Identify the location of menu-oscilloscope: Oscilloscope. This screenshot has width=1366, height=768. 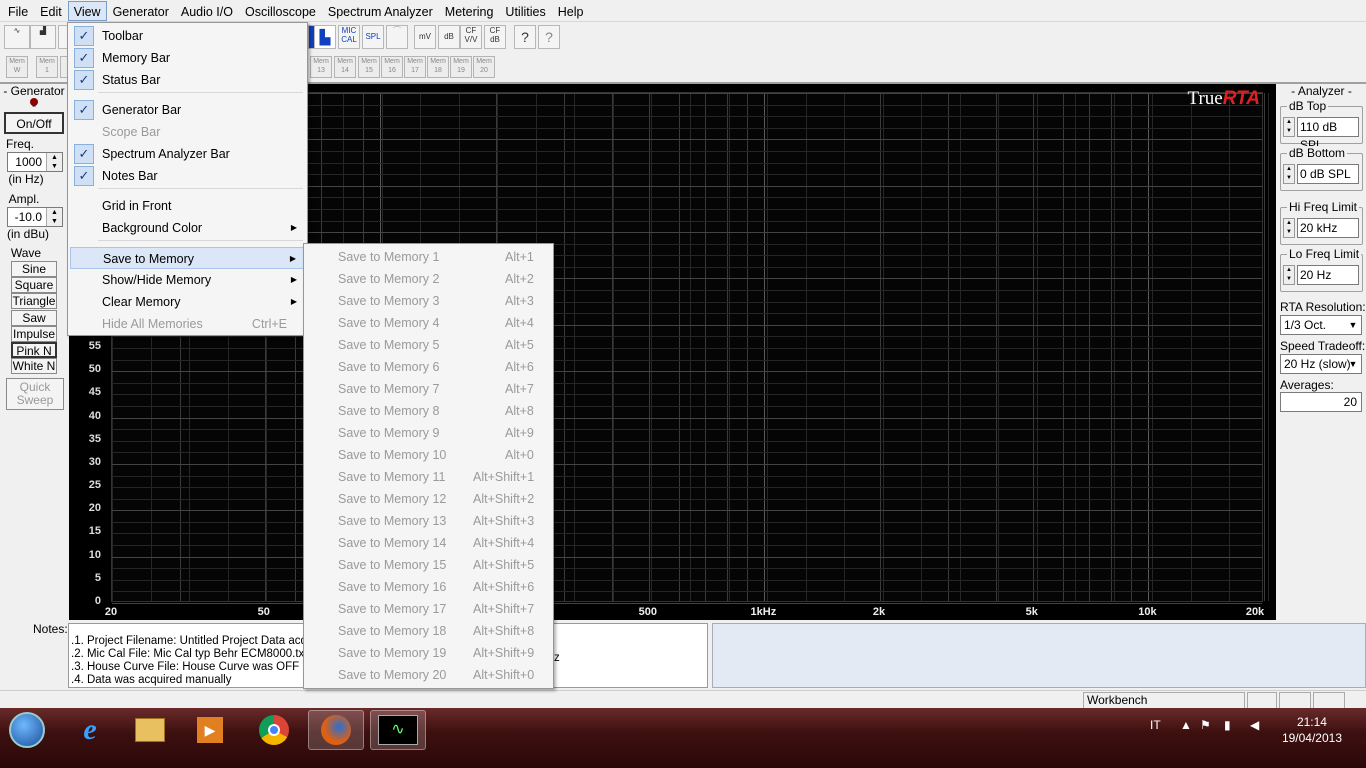
(280, 11).